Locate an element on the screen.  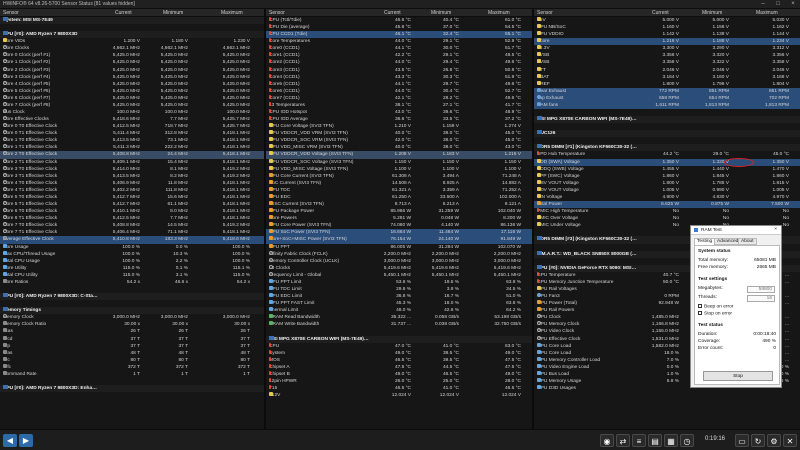
sensor-row: CPU Die (average) 45.8 °C 37.0 °C 54.5 °C is located at coordinates (399, 27).